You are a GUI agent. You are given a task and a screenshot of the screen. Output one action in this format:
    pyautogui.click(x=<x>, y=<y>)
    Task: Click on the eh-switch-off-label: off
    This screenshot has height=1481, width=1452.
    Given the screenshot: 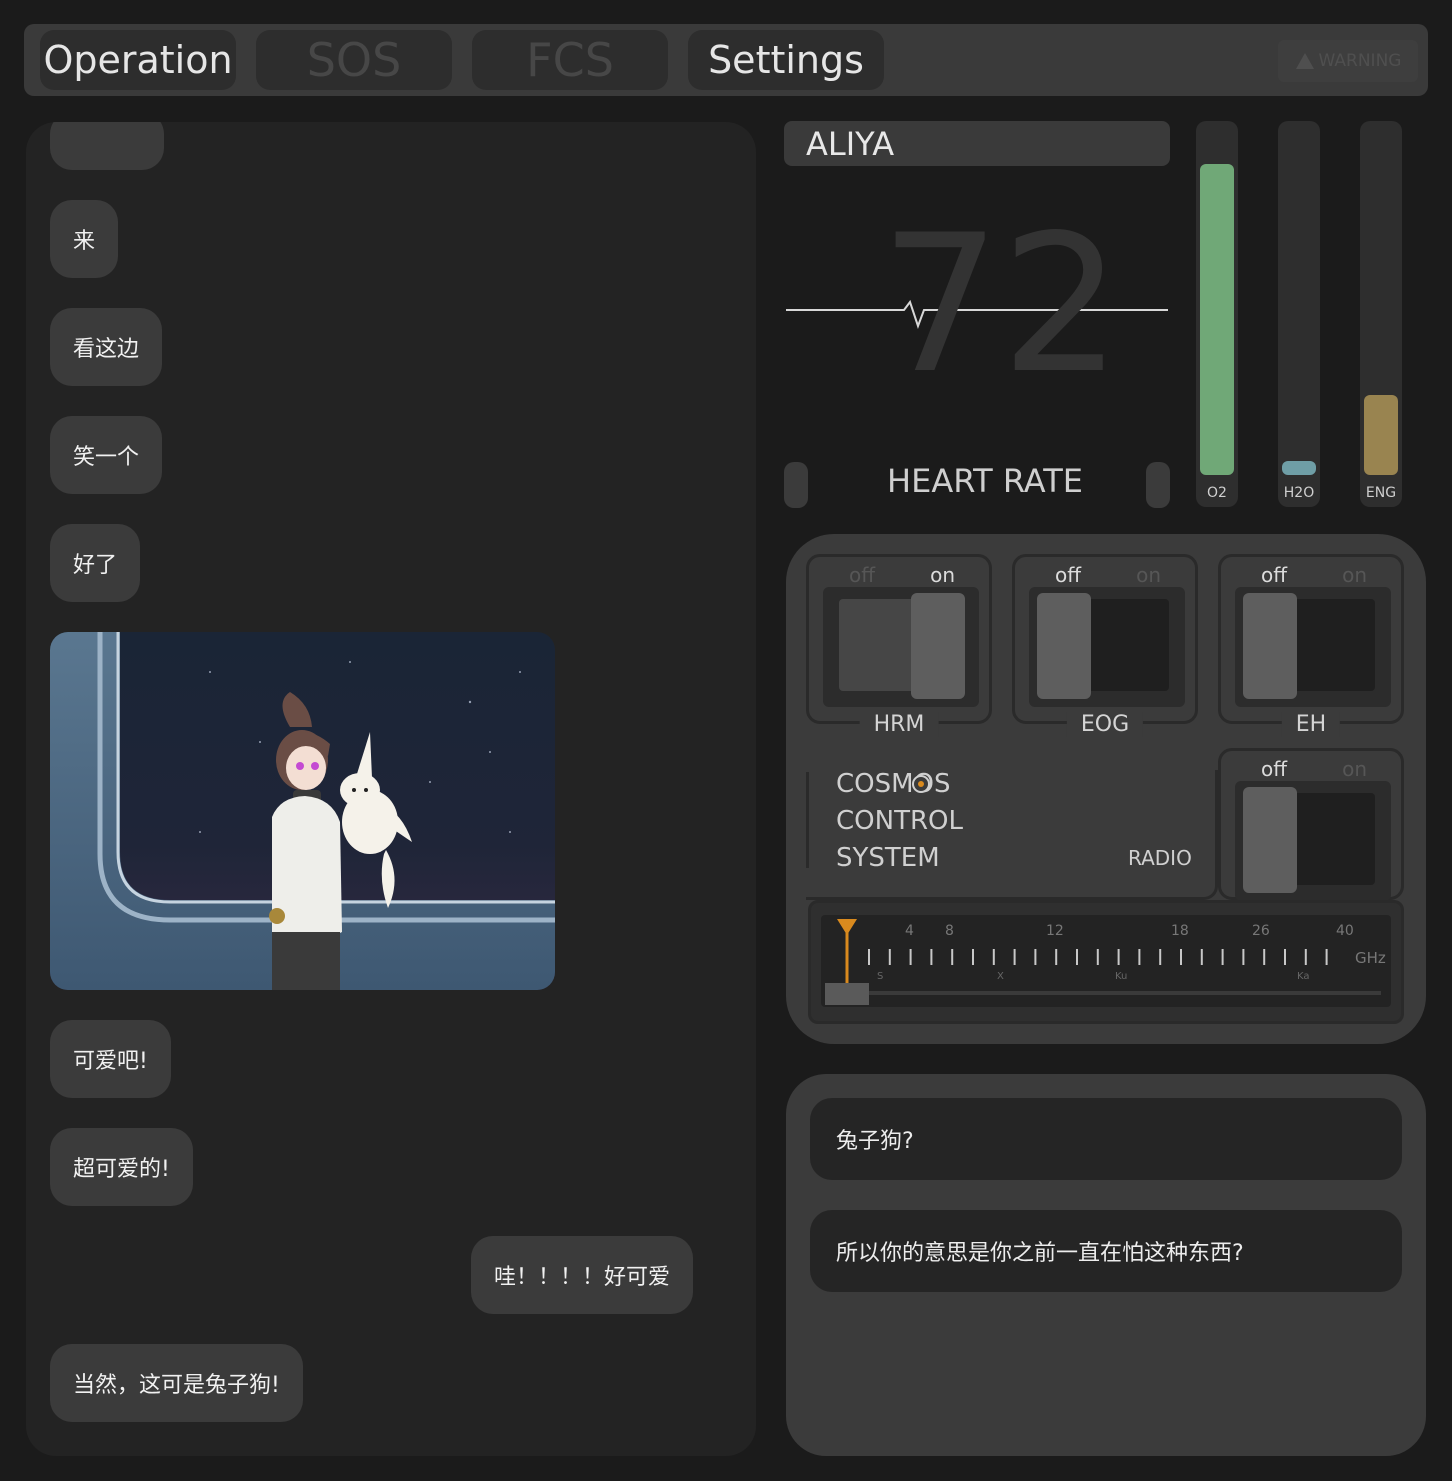 What is the action you would take?
    pyautogui.click(x=1274, y=575)
    